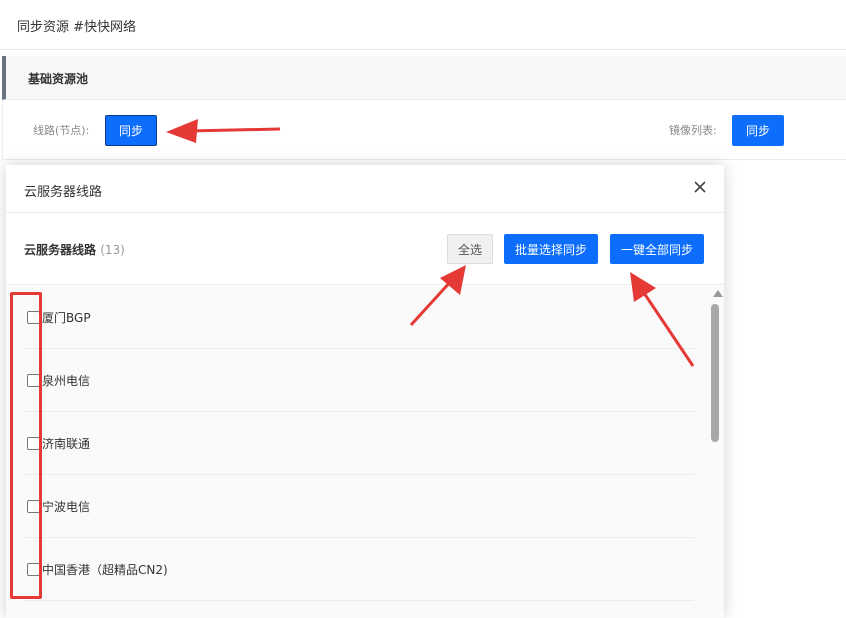  Describe the element at coordinates (551, 249) in the screenshot. I see `batch-sync-button: 批量选择同步` at that location.